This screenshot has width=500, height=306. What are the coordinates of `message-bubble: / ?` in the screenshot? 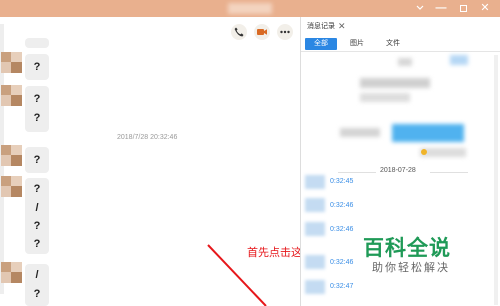 It's located at (37, 285).